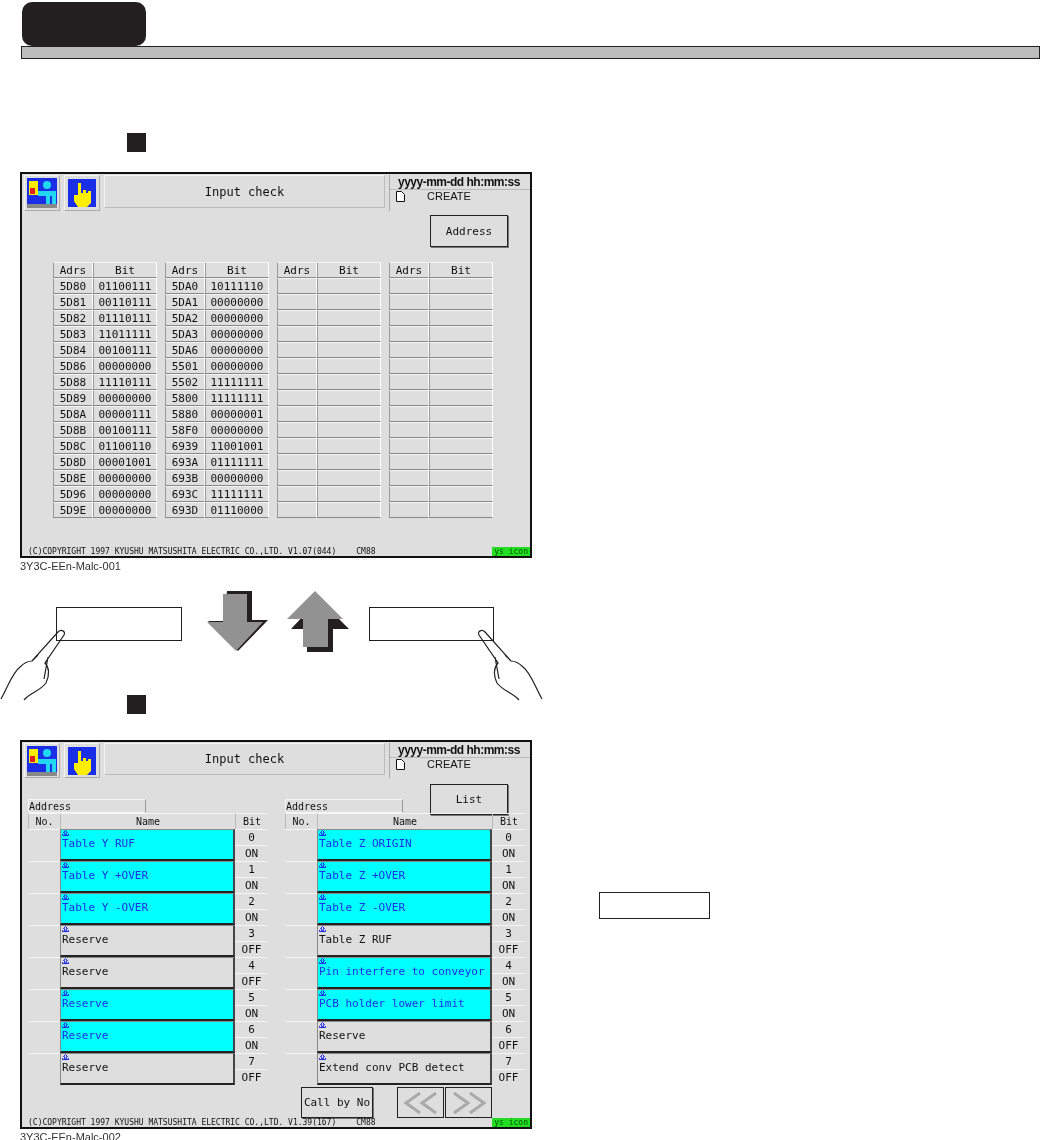 The width and height of the screenshot is (1041, 1140). What do you see at coordinates (251, 1061) in the screenshot?
I see `bit-number: 7` at bounding box center [251, 1061].